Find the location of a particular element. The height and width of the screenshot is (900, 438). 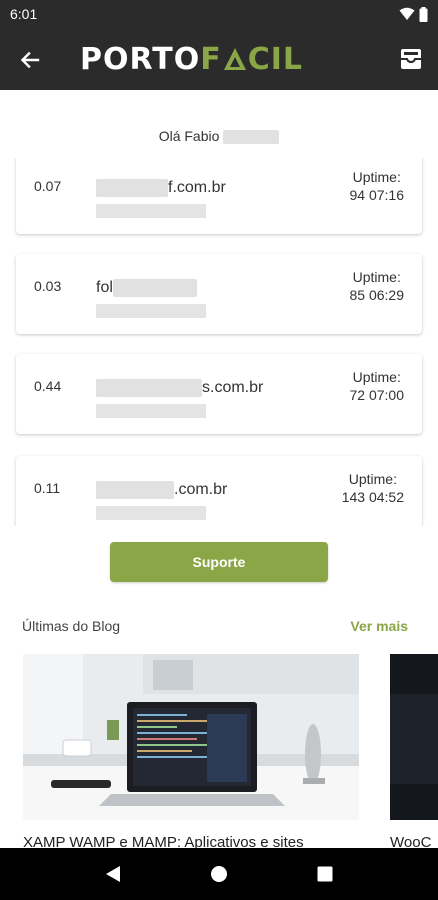

inbox-button is located at coordinates (411, 59).